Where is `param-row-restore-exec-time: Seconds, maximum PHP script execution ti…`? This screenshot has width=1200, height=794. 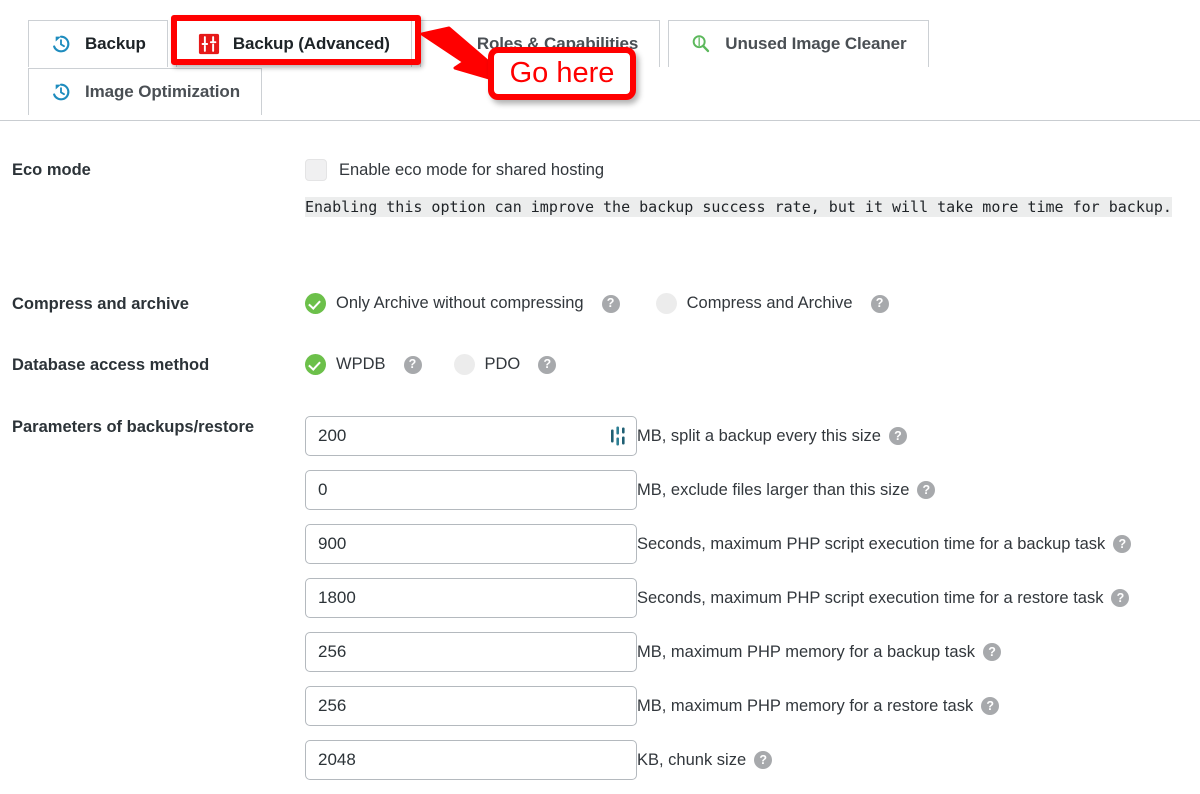
param-row-restore-exec-time: Seconds, maximum PHP script execution ti… is located at coordinates (718, 598).